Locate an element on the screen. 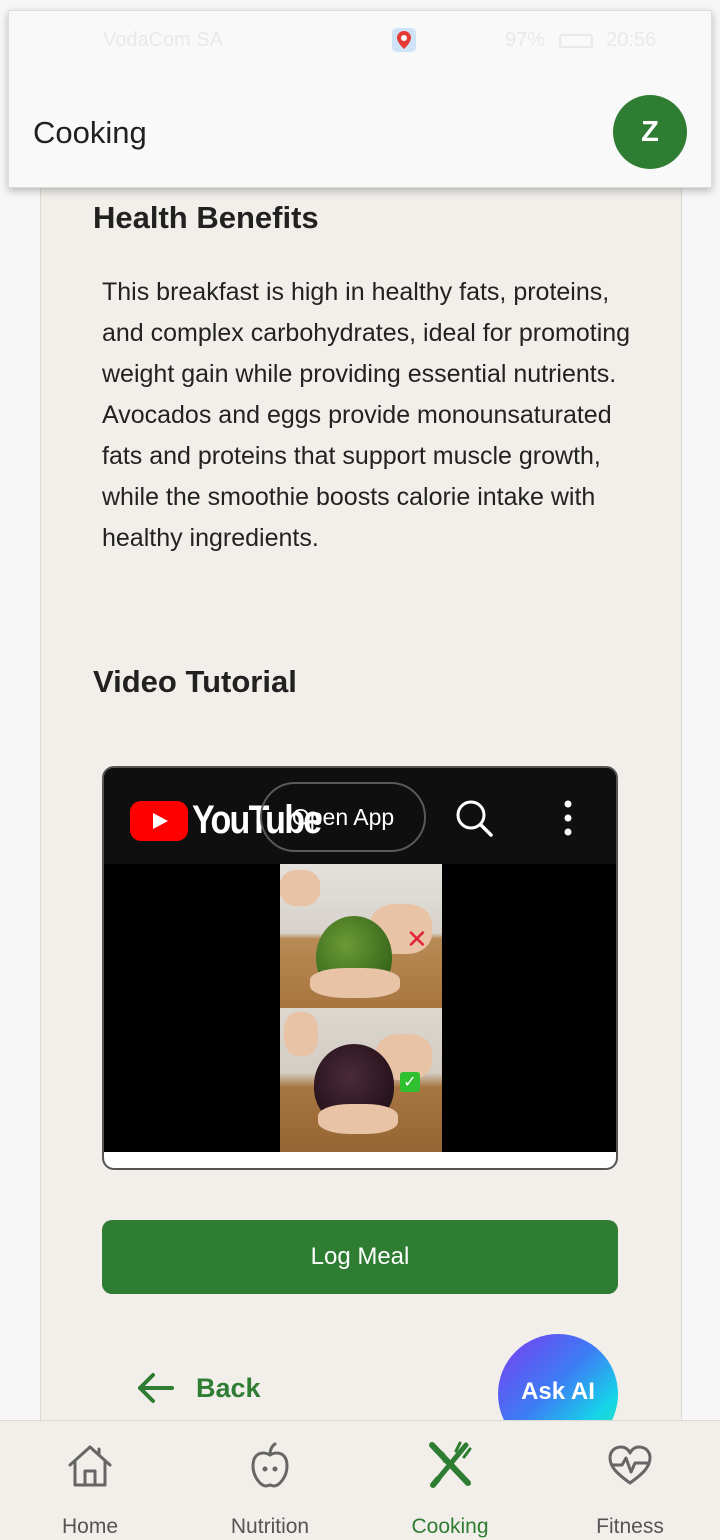 This screenshot has height=1540, width=720. arrow-left-icon is located at coordinates (156, 1388).